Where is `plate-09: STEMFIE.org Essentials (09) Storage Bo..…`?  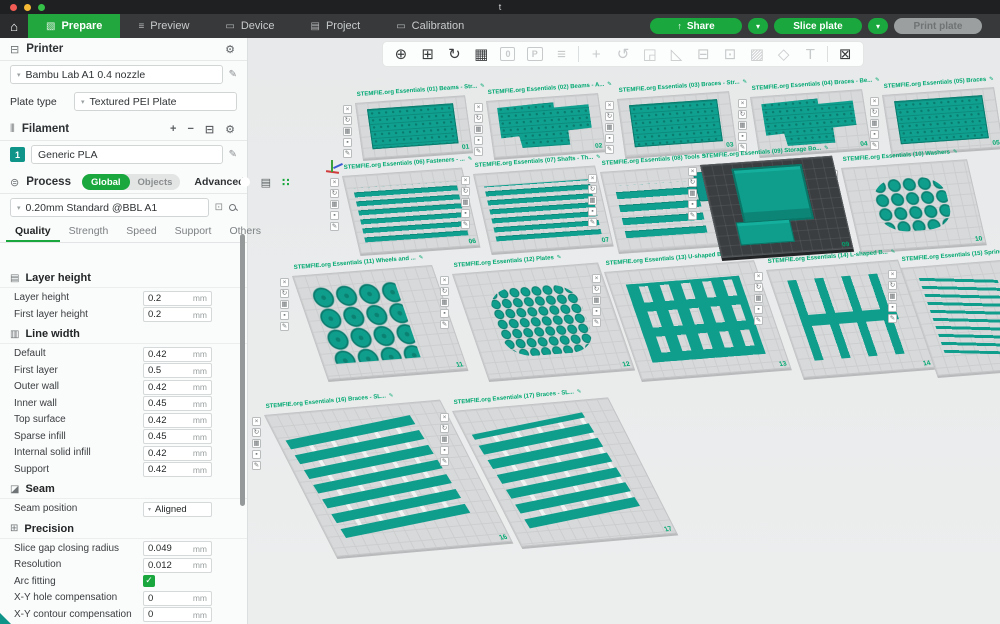
plate-09: STEMFIE.org Essentials (09) Storage Bo..… is located at coordinates (771, 201).